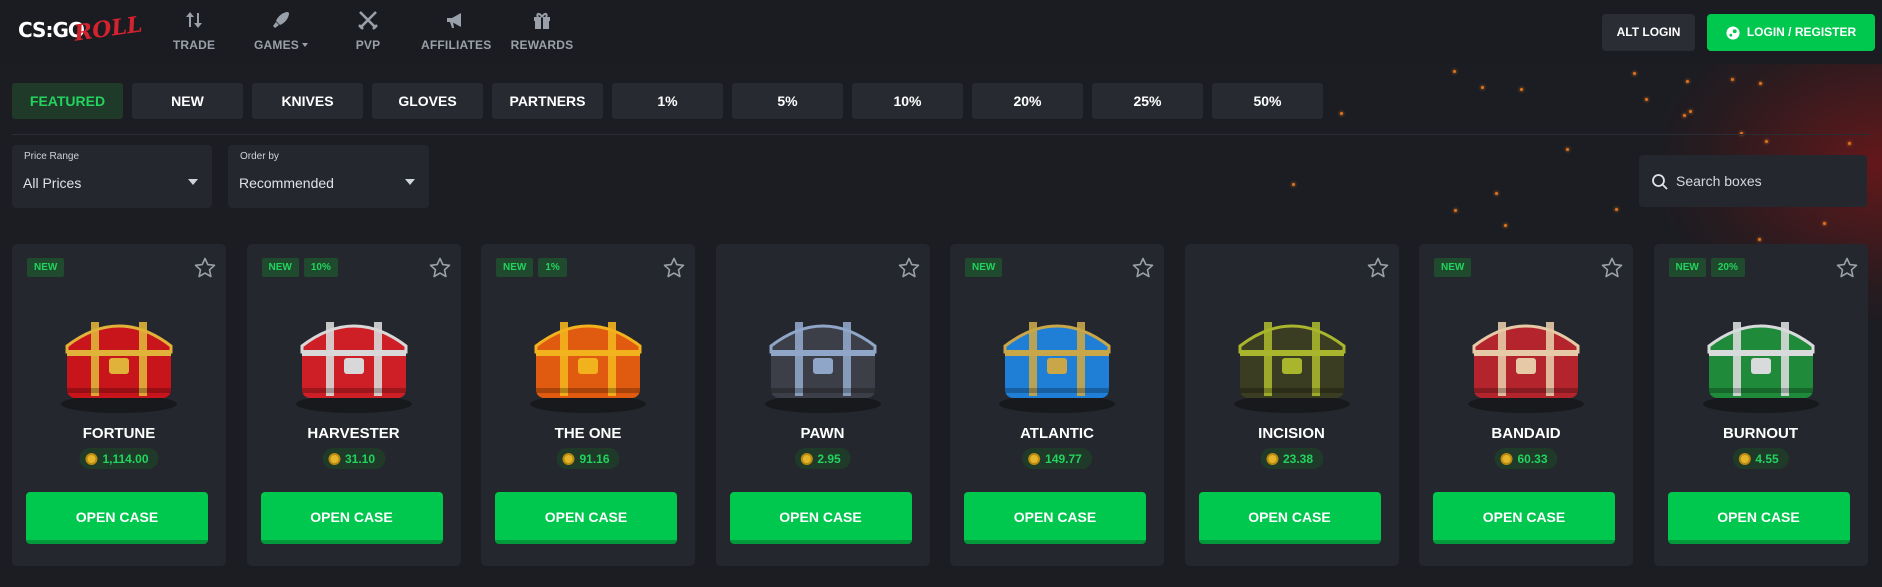 This screenshot has width=1882, height=587. I want to click on login-register-button: LOGIN / REGISTER, so click(1791, 32).